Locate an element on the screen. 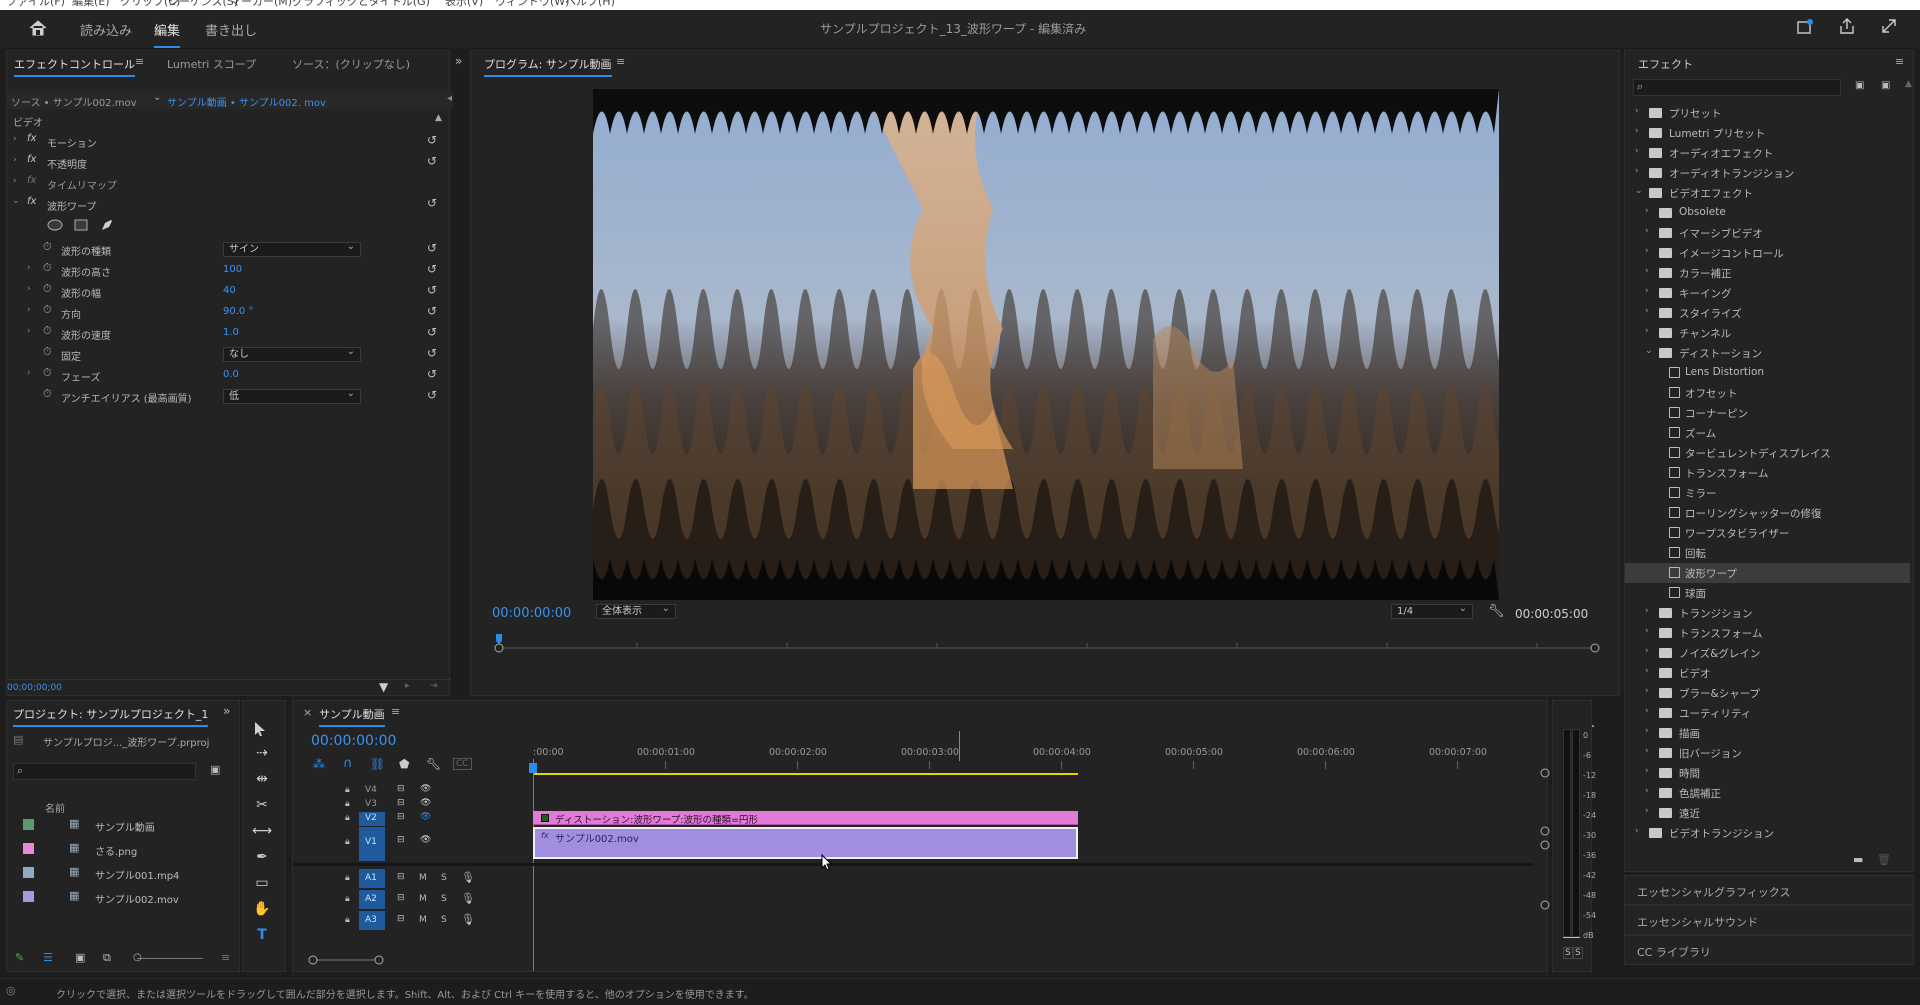 This screenshot has height=1005, width=1920. video-clip: fx サンプル002.mov is located at coordinates (805, 843).